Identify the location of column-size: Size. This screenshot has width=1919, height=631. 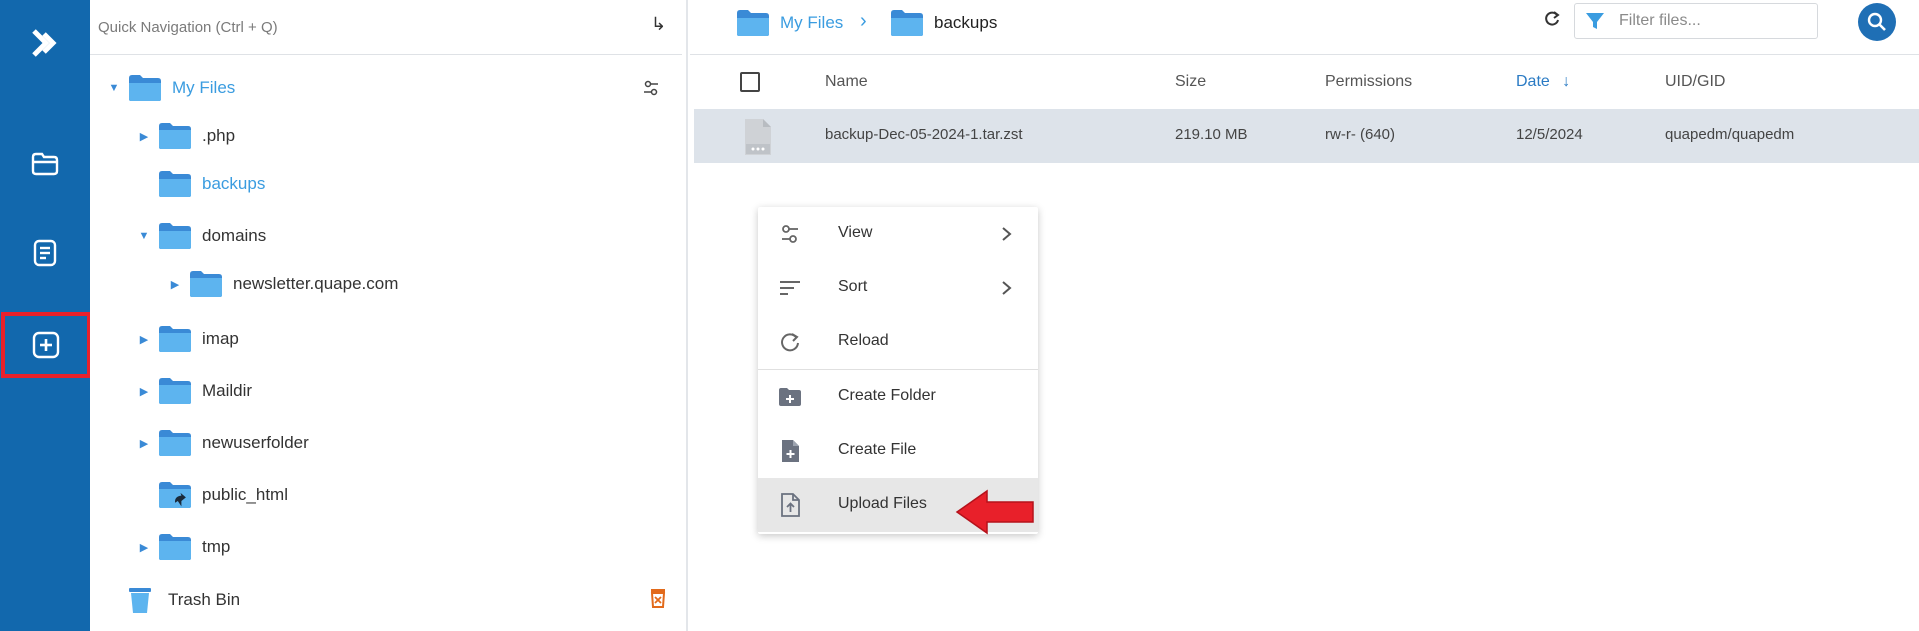
(1190, 82).